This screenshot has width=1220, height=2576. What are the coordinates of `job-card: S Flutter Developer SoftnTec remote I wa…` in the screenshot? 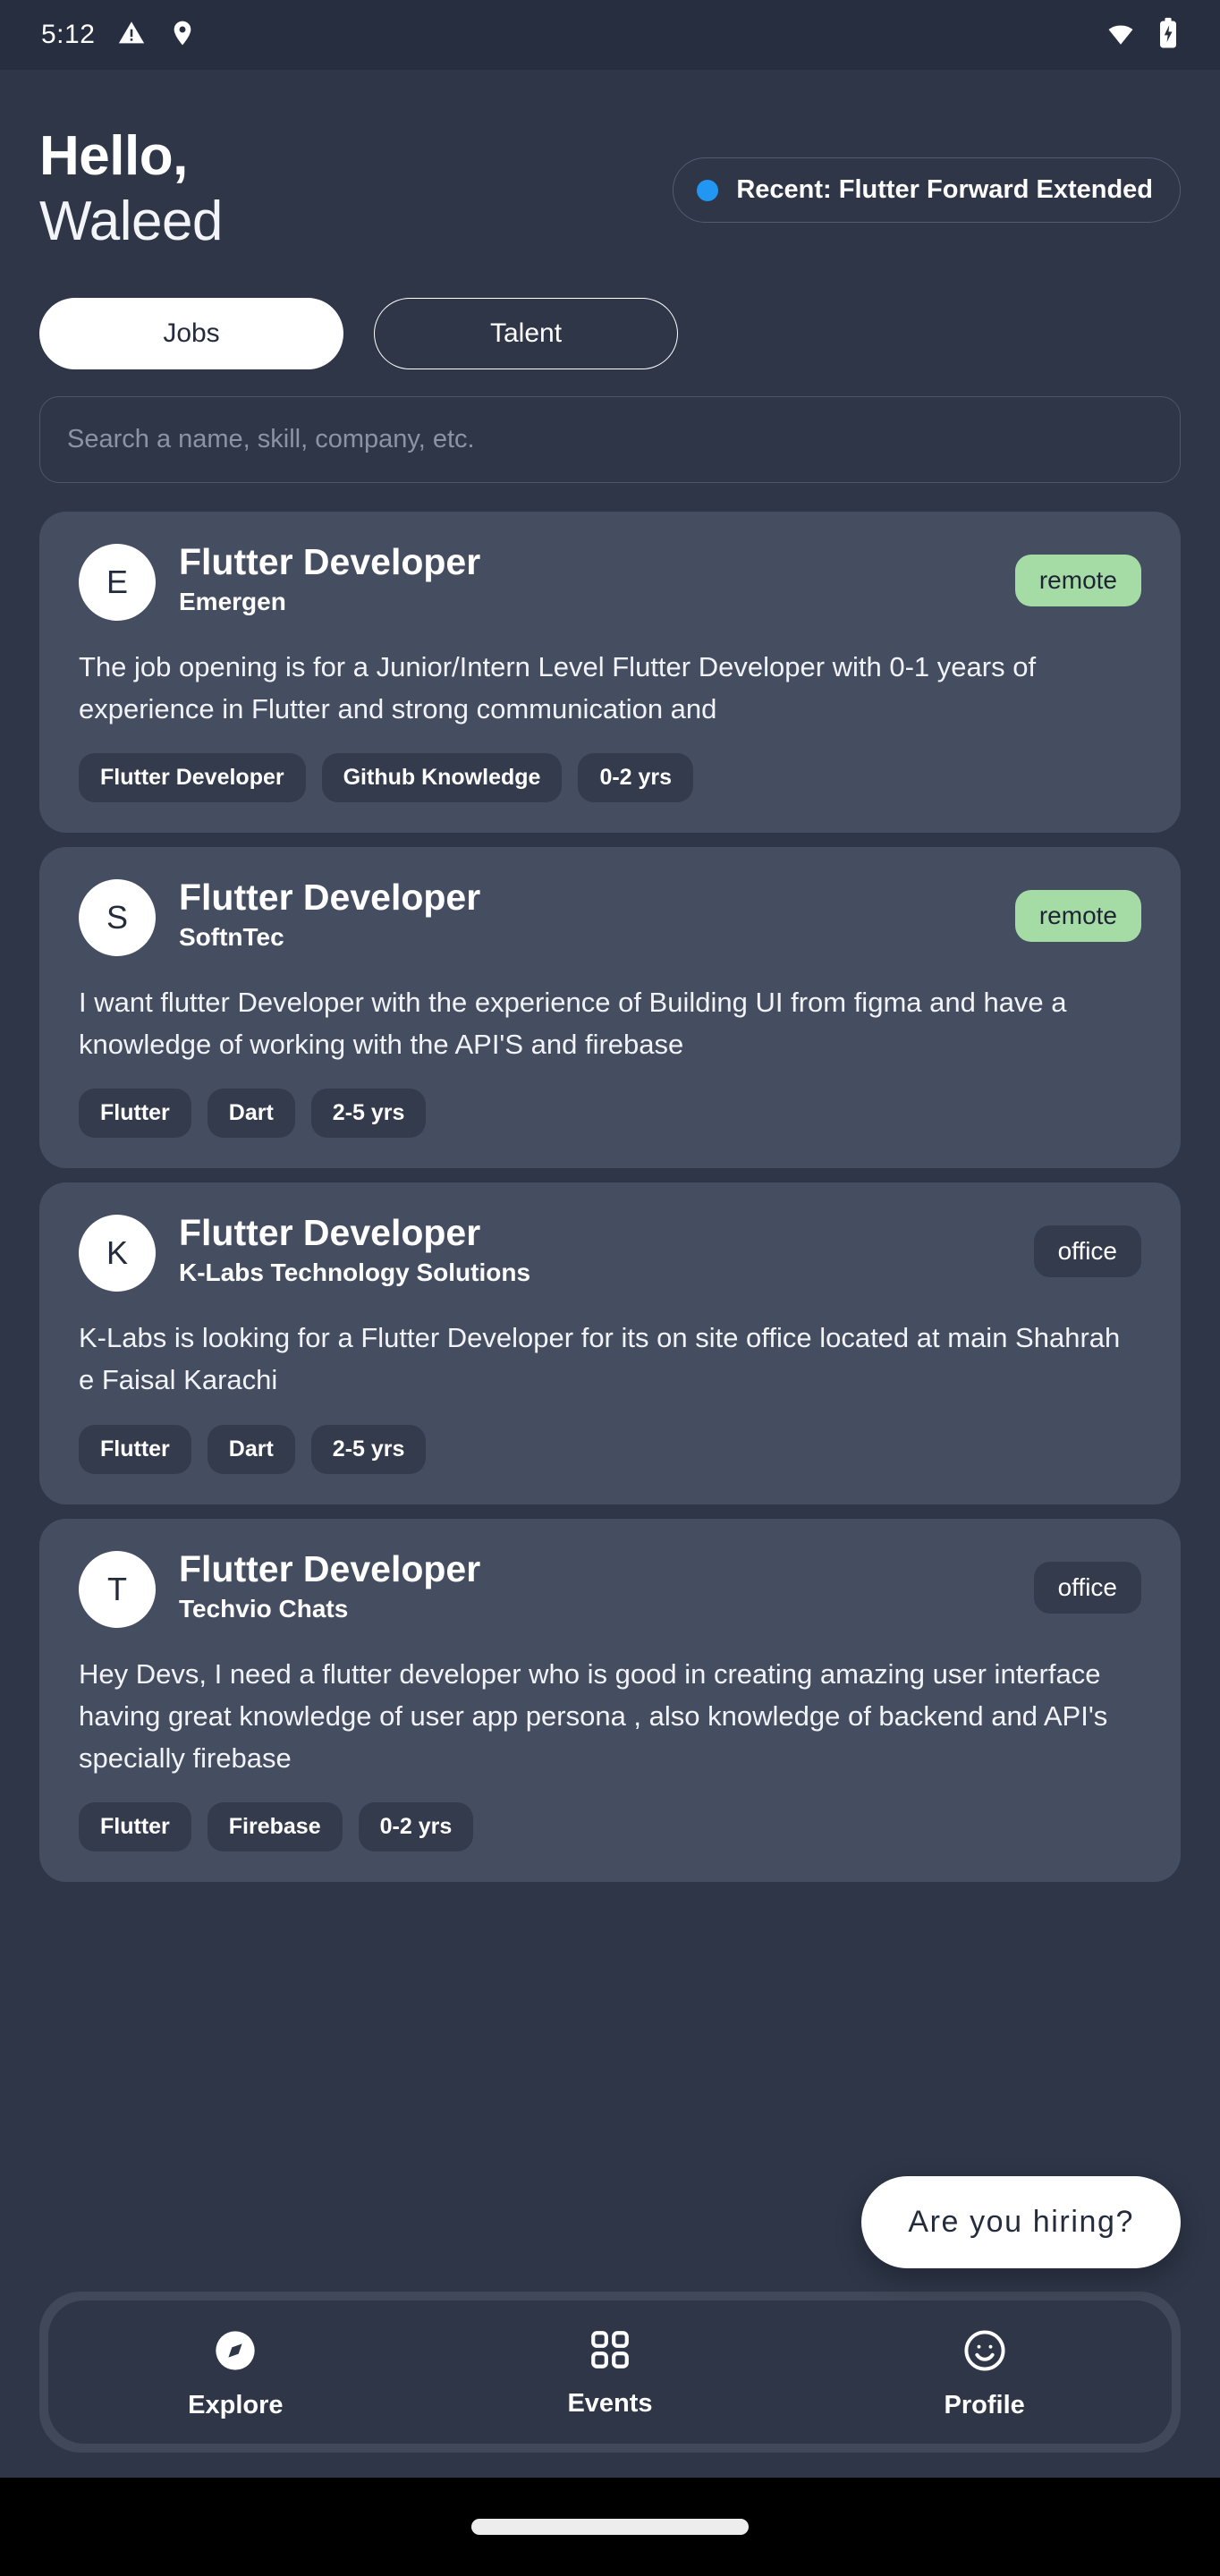 It's located at (610, 1008).